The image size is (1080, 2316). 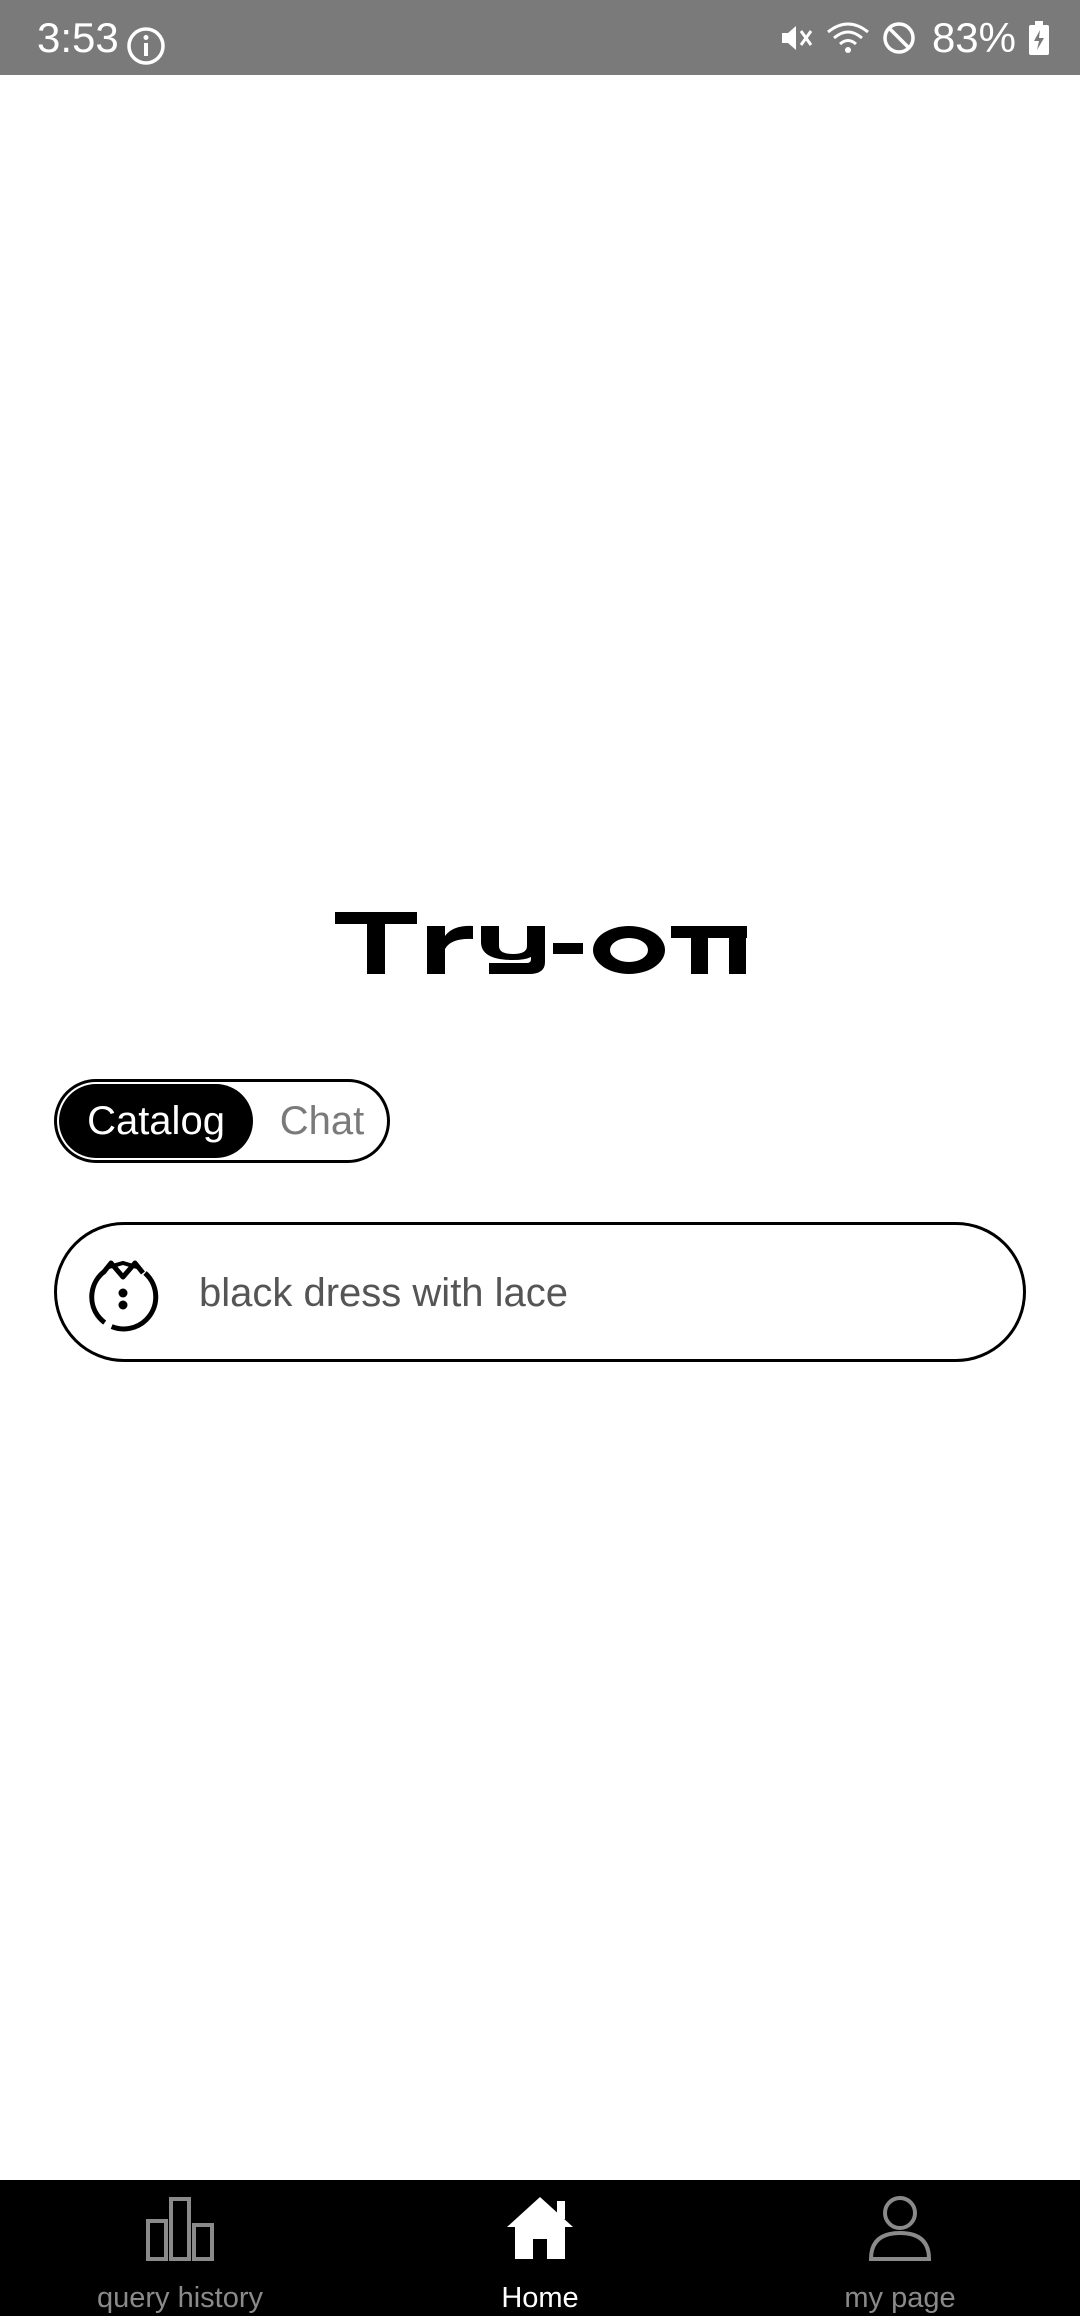 I want to click on search-input, so click(x=589, y=1293).